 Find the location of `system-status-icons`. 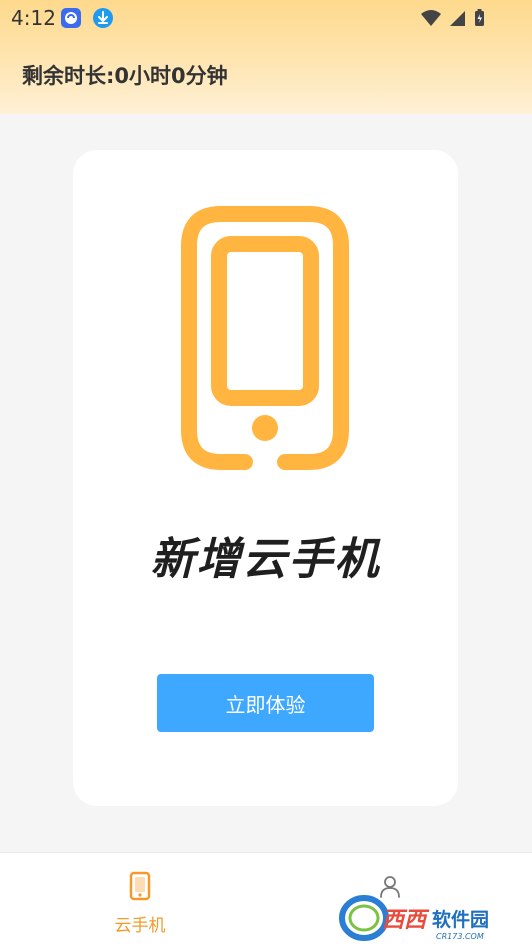

system-status-icons is located at coordinates (452, 17).